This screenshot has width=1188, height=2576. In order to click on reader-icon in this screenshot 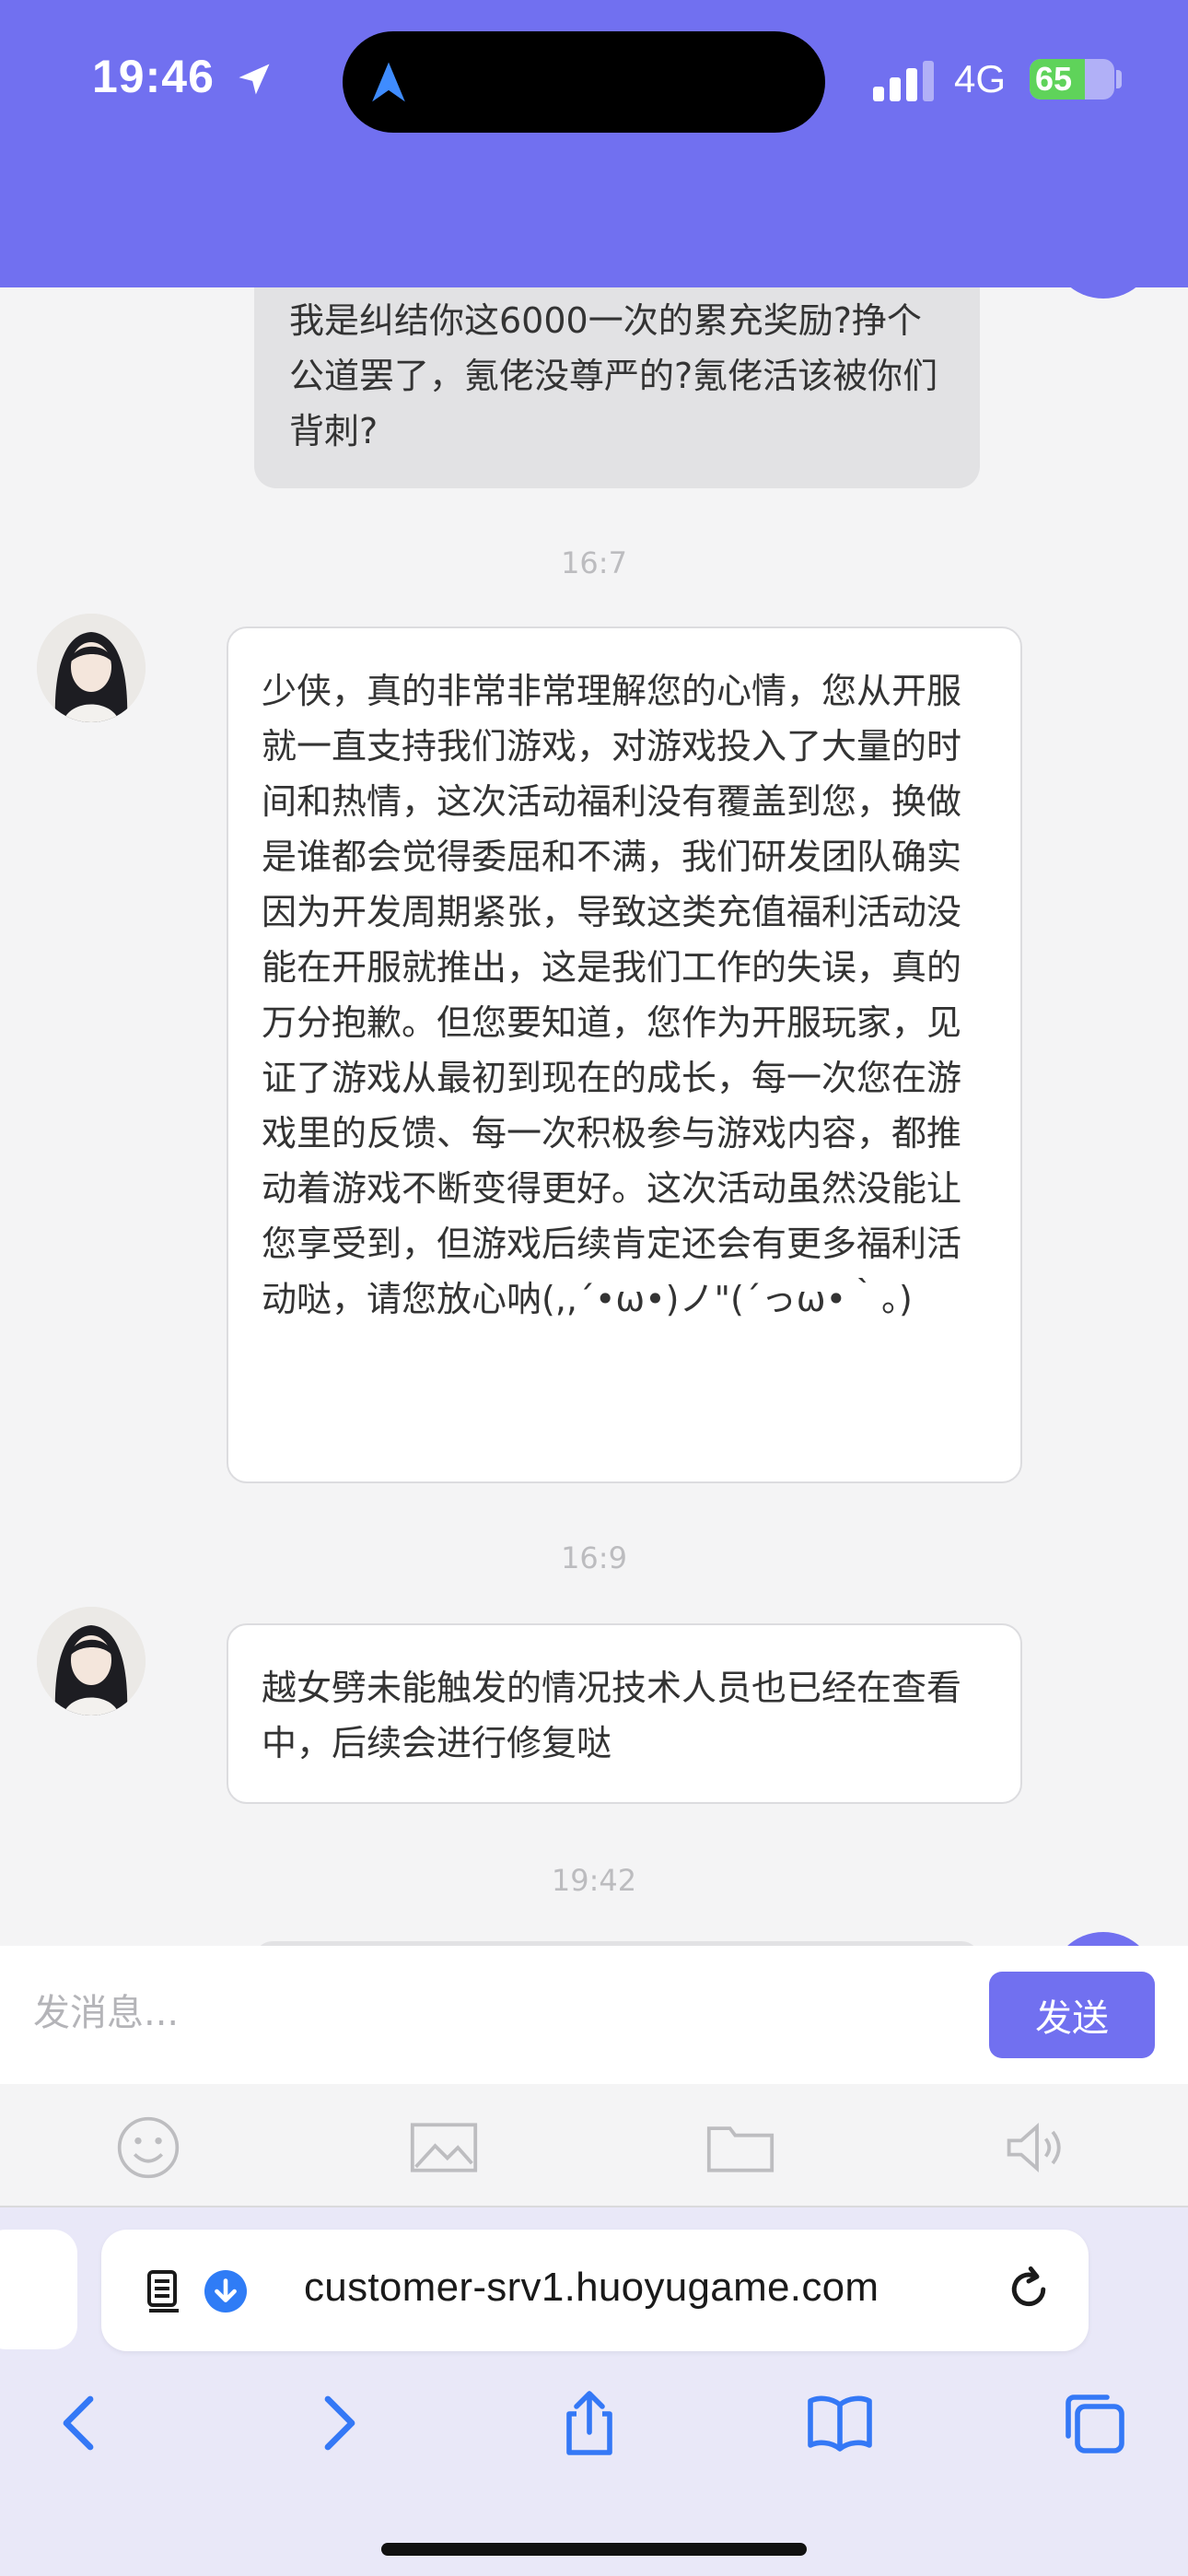, I will do `click(169, 2290)`.